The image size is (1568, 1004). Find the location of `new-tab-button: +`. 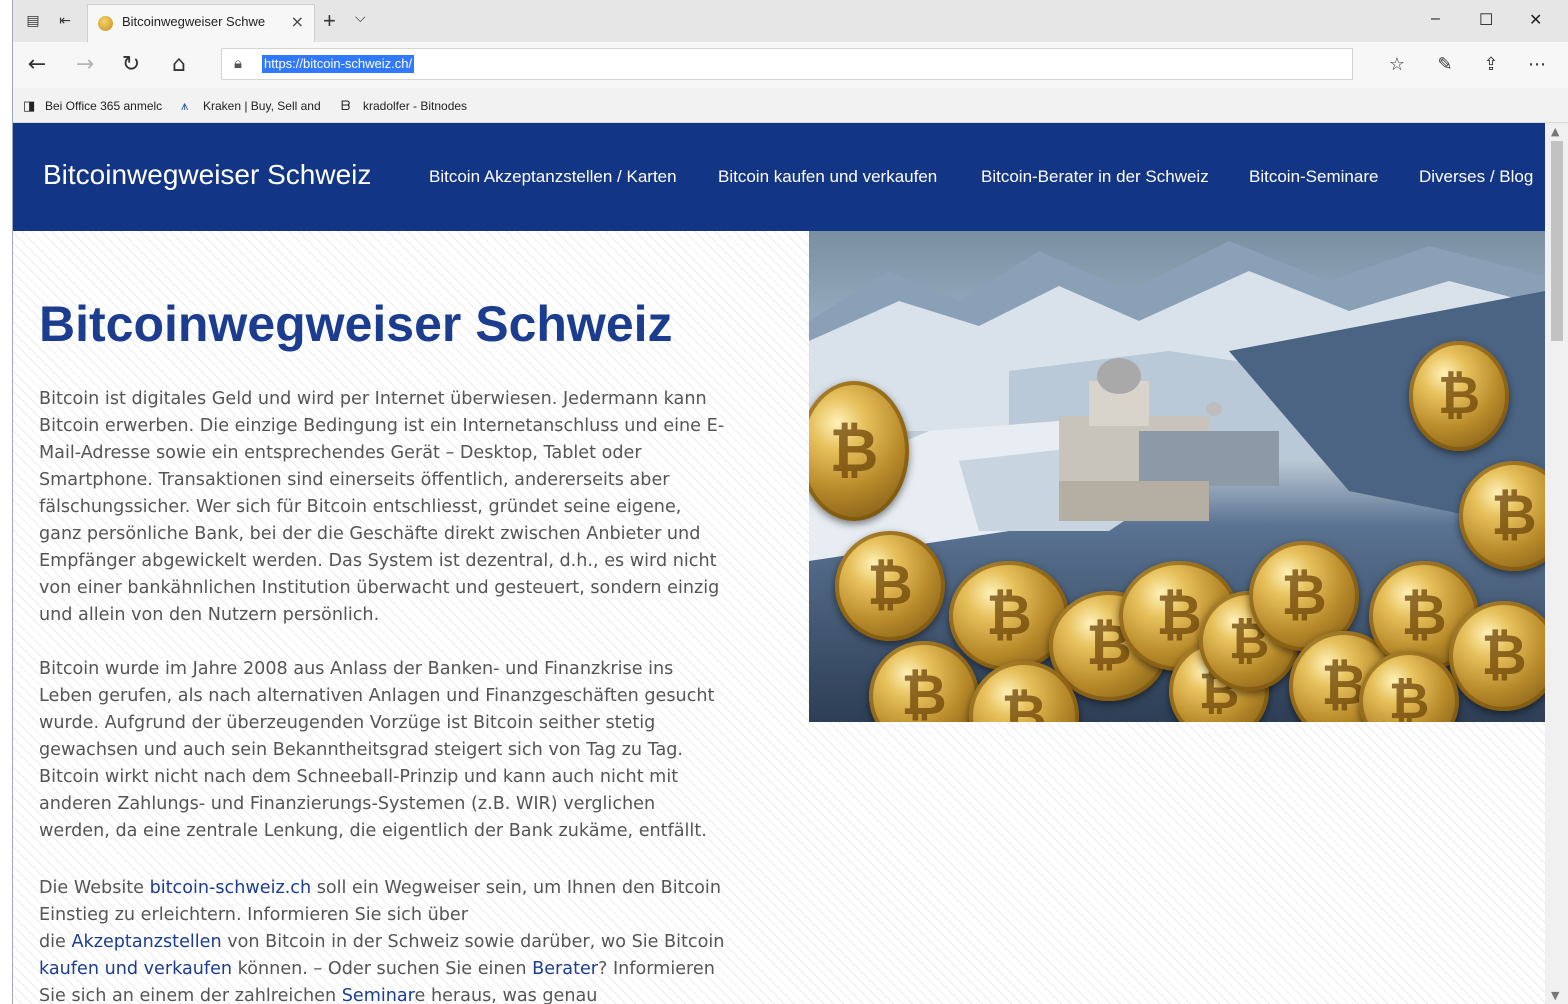

new-tab-button: + is located at coordinates (329, 21).